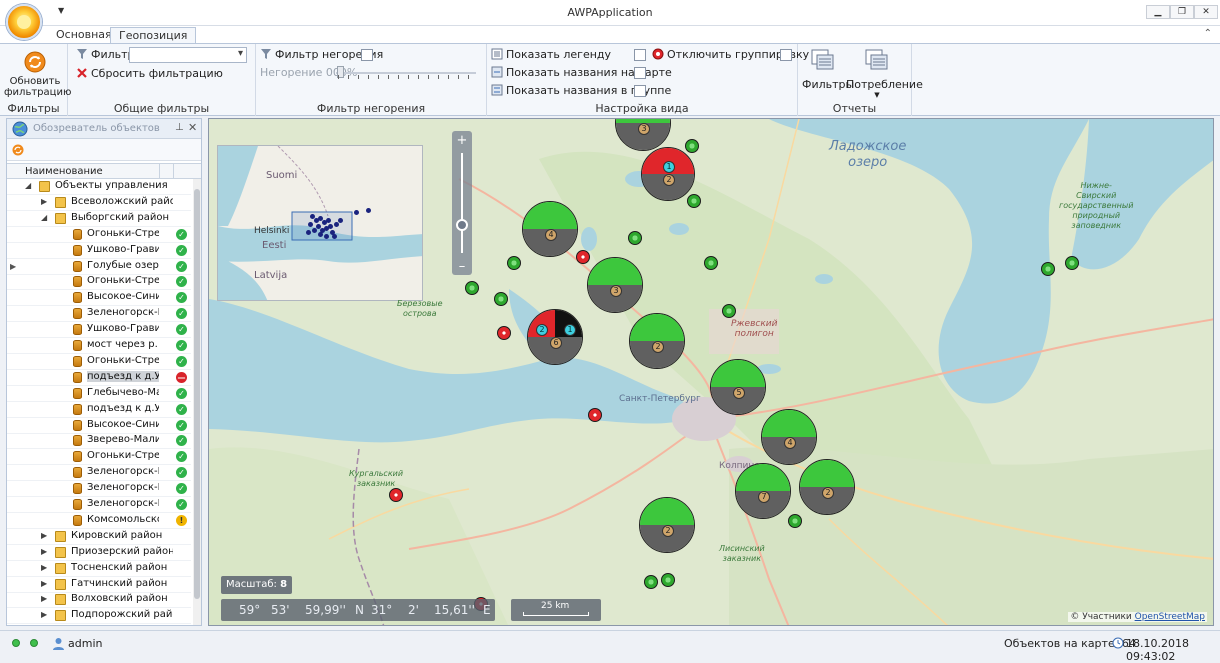 The image size is (1220, 663). Describe the element at coordinates (99, 585) in the screenshot. I see `tree-group-row: ▶ Гатчинский район` at that location.